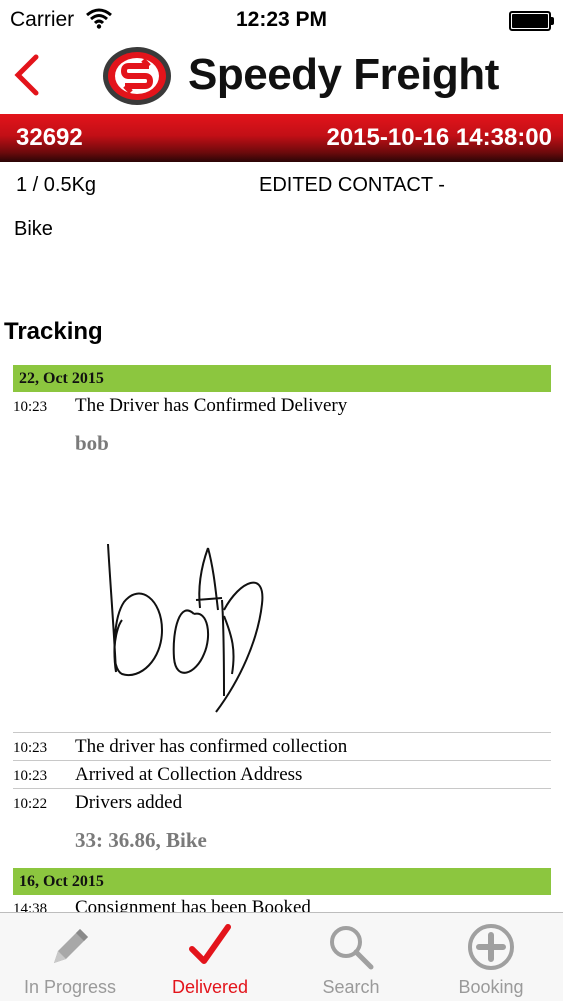  Describe the element at coordinates (491, 987) in the screenshot. I see `tab-label: Booking` at that location.